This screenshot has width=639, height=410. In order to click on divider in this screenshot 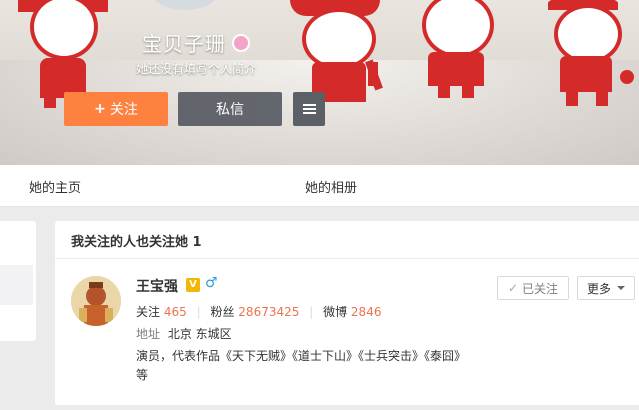, I will do `click(347, 258)`.